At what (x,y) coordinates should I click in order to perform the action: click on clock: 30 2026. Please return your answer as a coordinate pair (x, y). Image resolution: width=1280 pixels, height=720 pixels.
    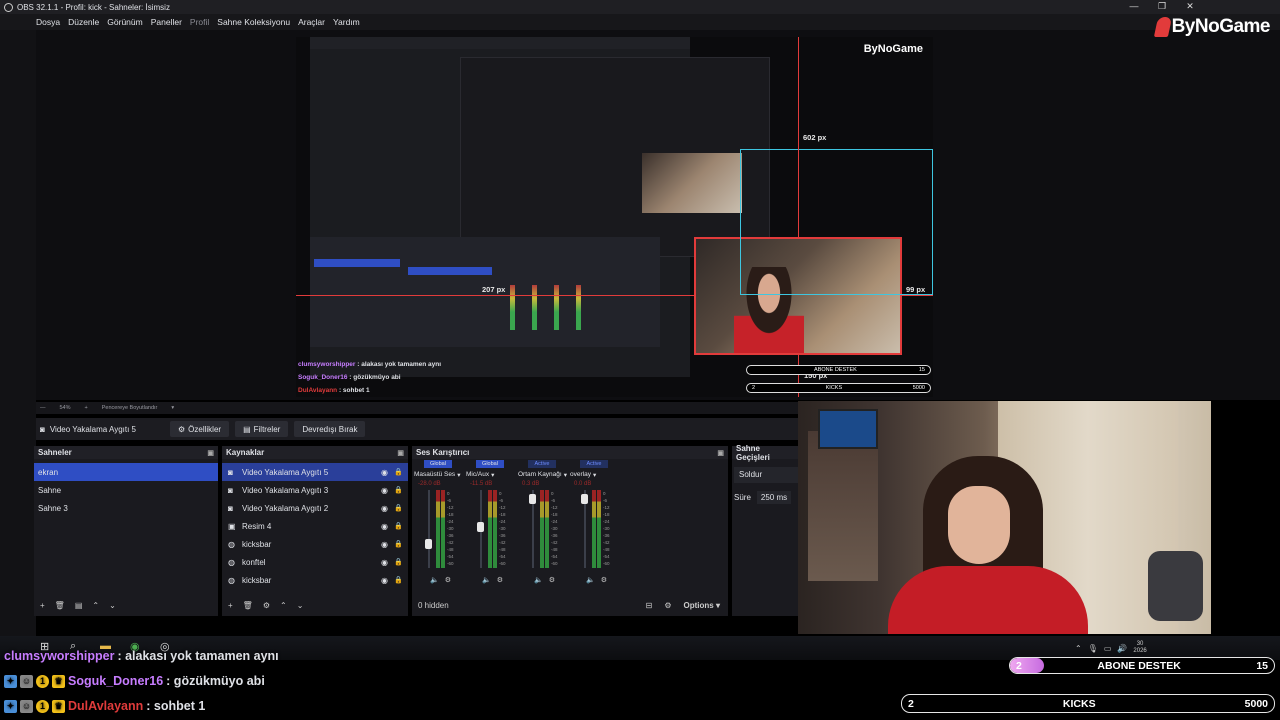
    Looking at the image, I should click on (1139, 648).